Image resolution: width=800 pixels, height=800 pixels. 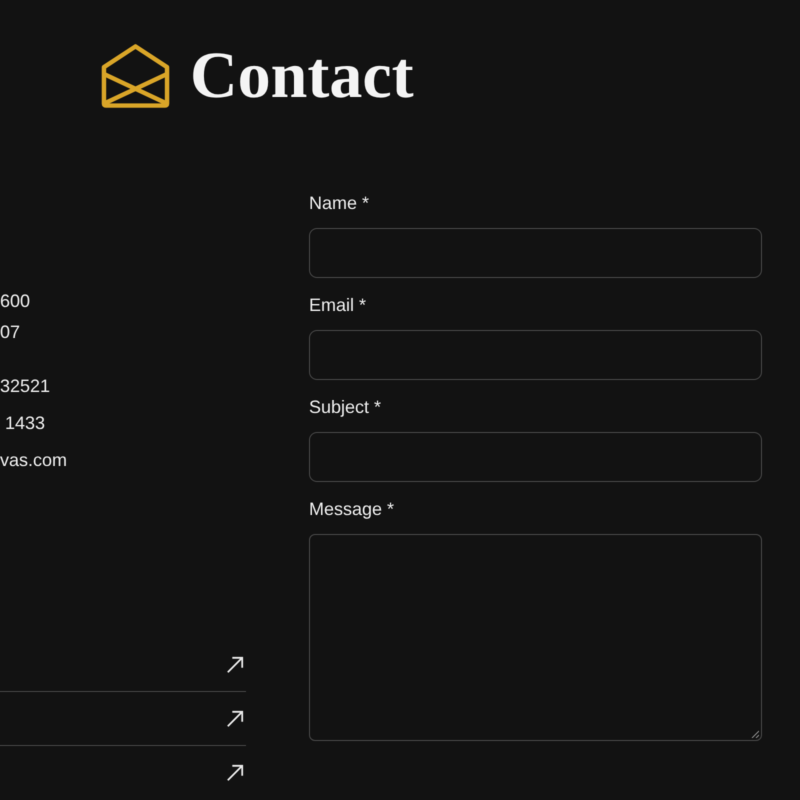 What do you see at coordinates (135, 75) in the screenshot?
I see `envelope-icon` at bounding box center [135, 75].